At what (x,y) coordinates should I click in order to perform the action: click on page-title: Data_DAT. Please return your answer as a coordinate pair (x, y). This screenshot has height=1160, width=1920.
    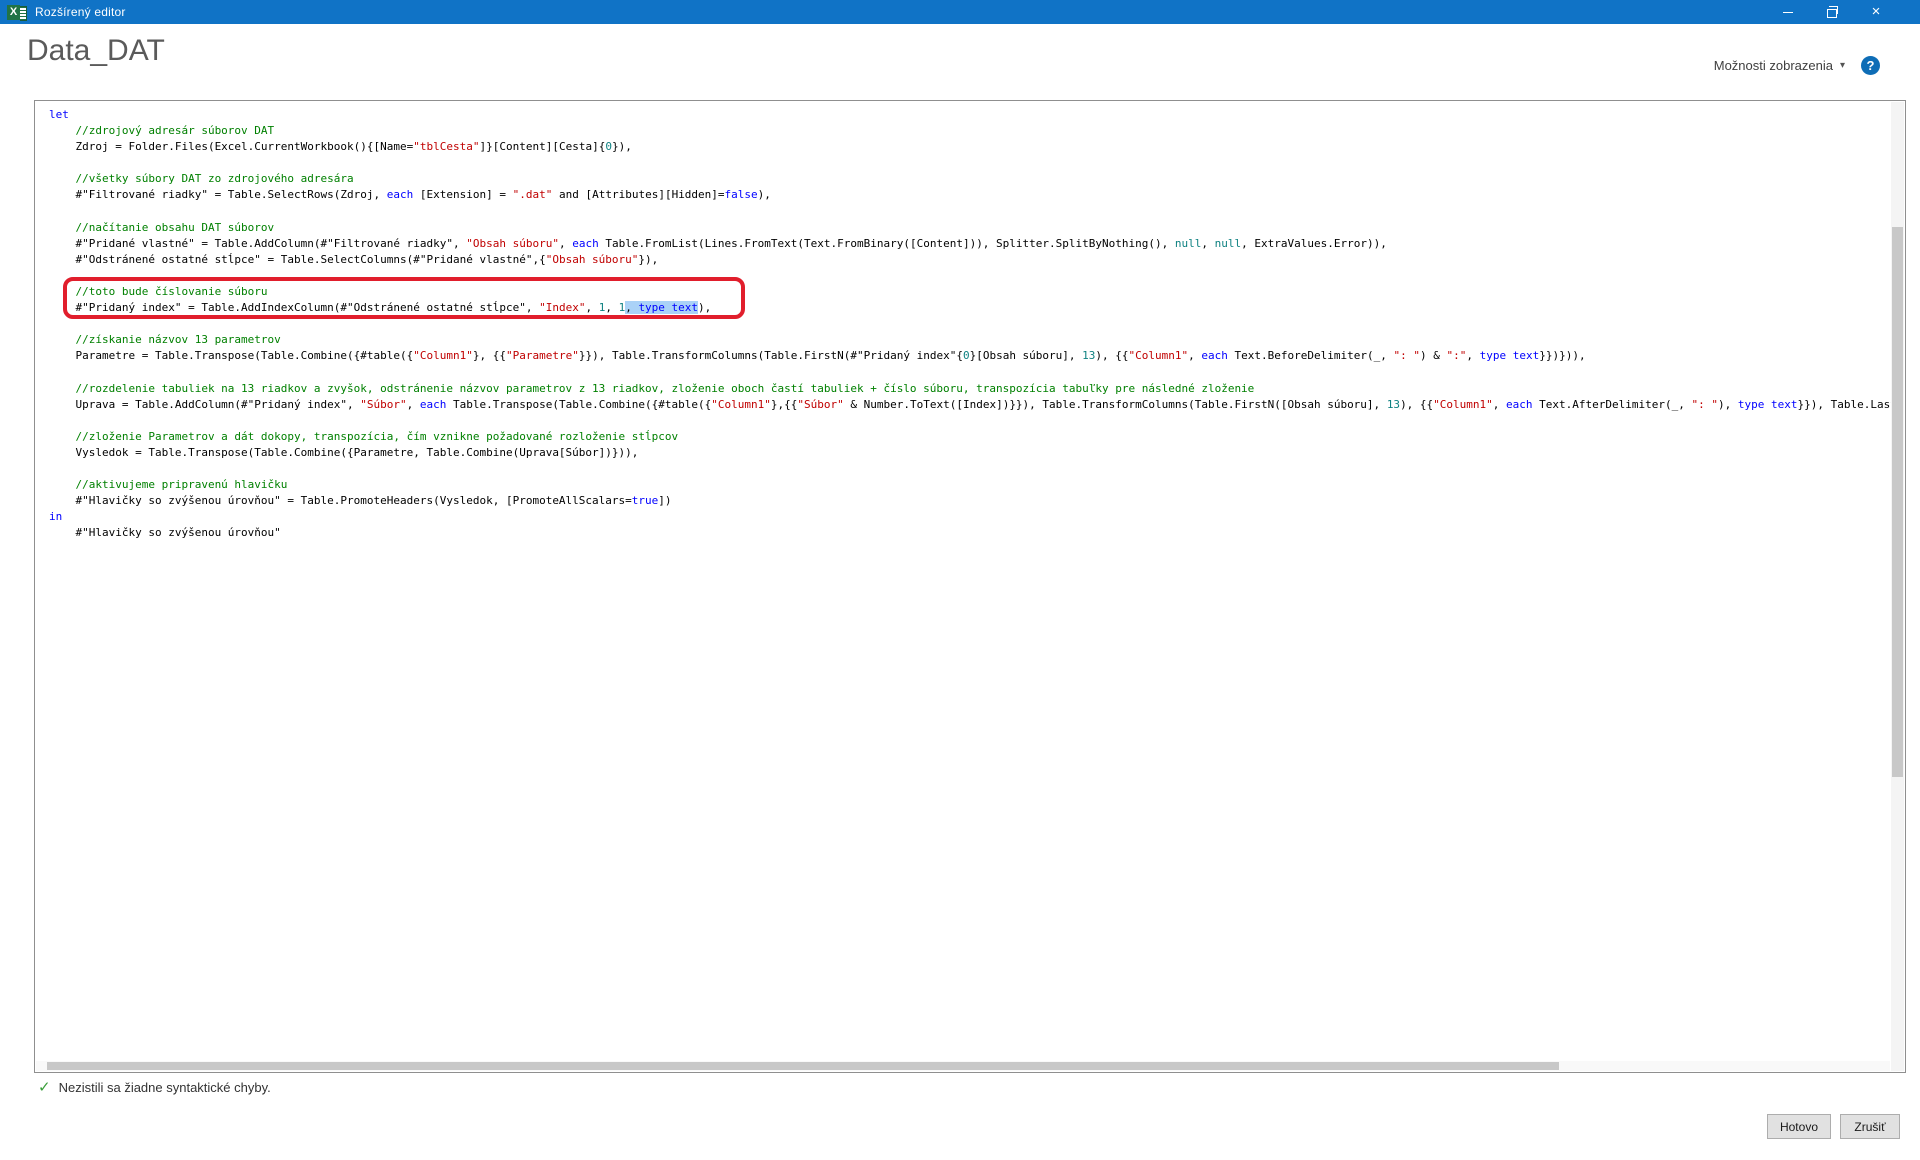
    Looking at the image, I should click on (96, 50).